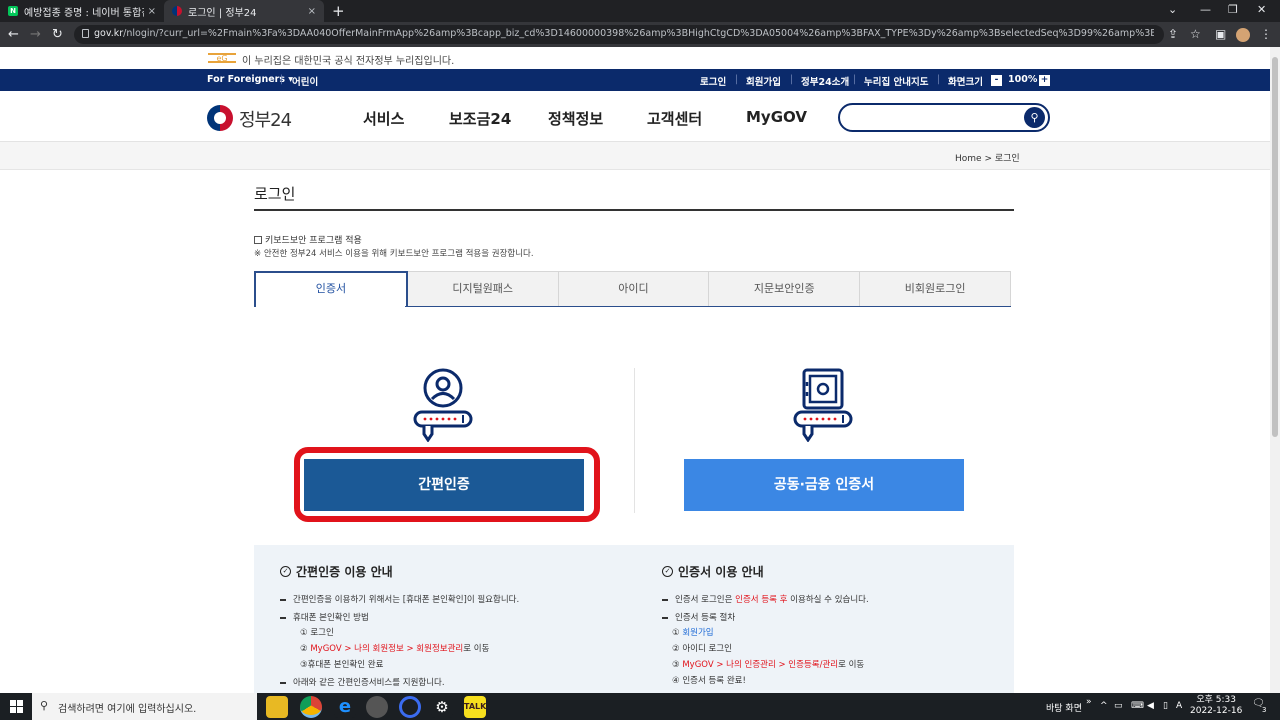  What do you see at coordinates (345, 707) in the screenshot?
I see `ie-icon: e` at bounding box center [345, 707].